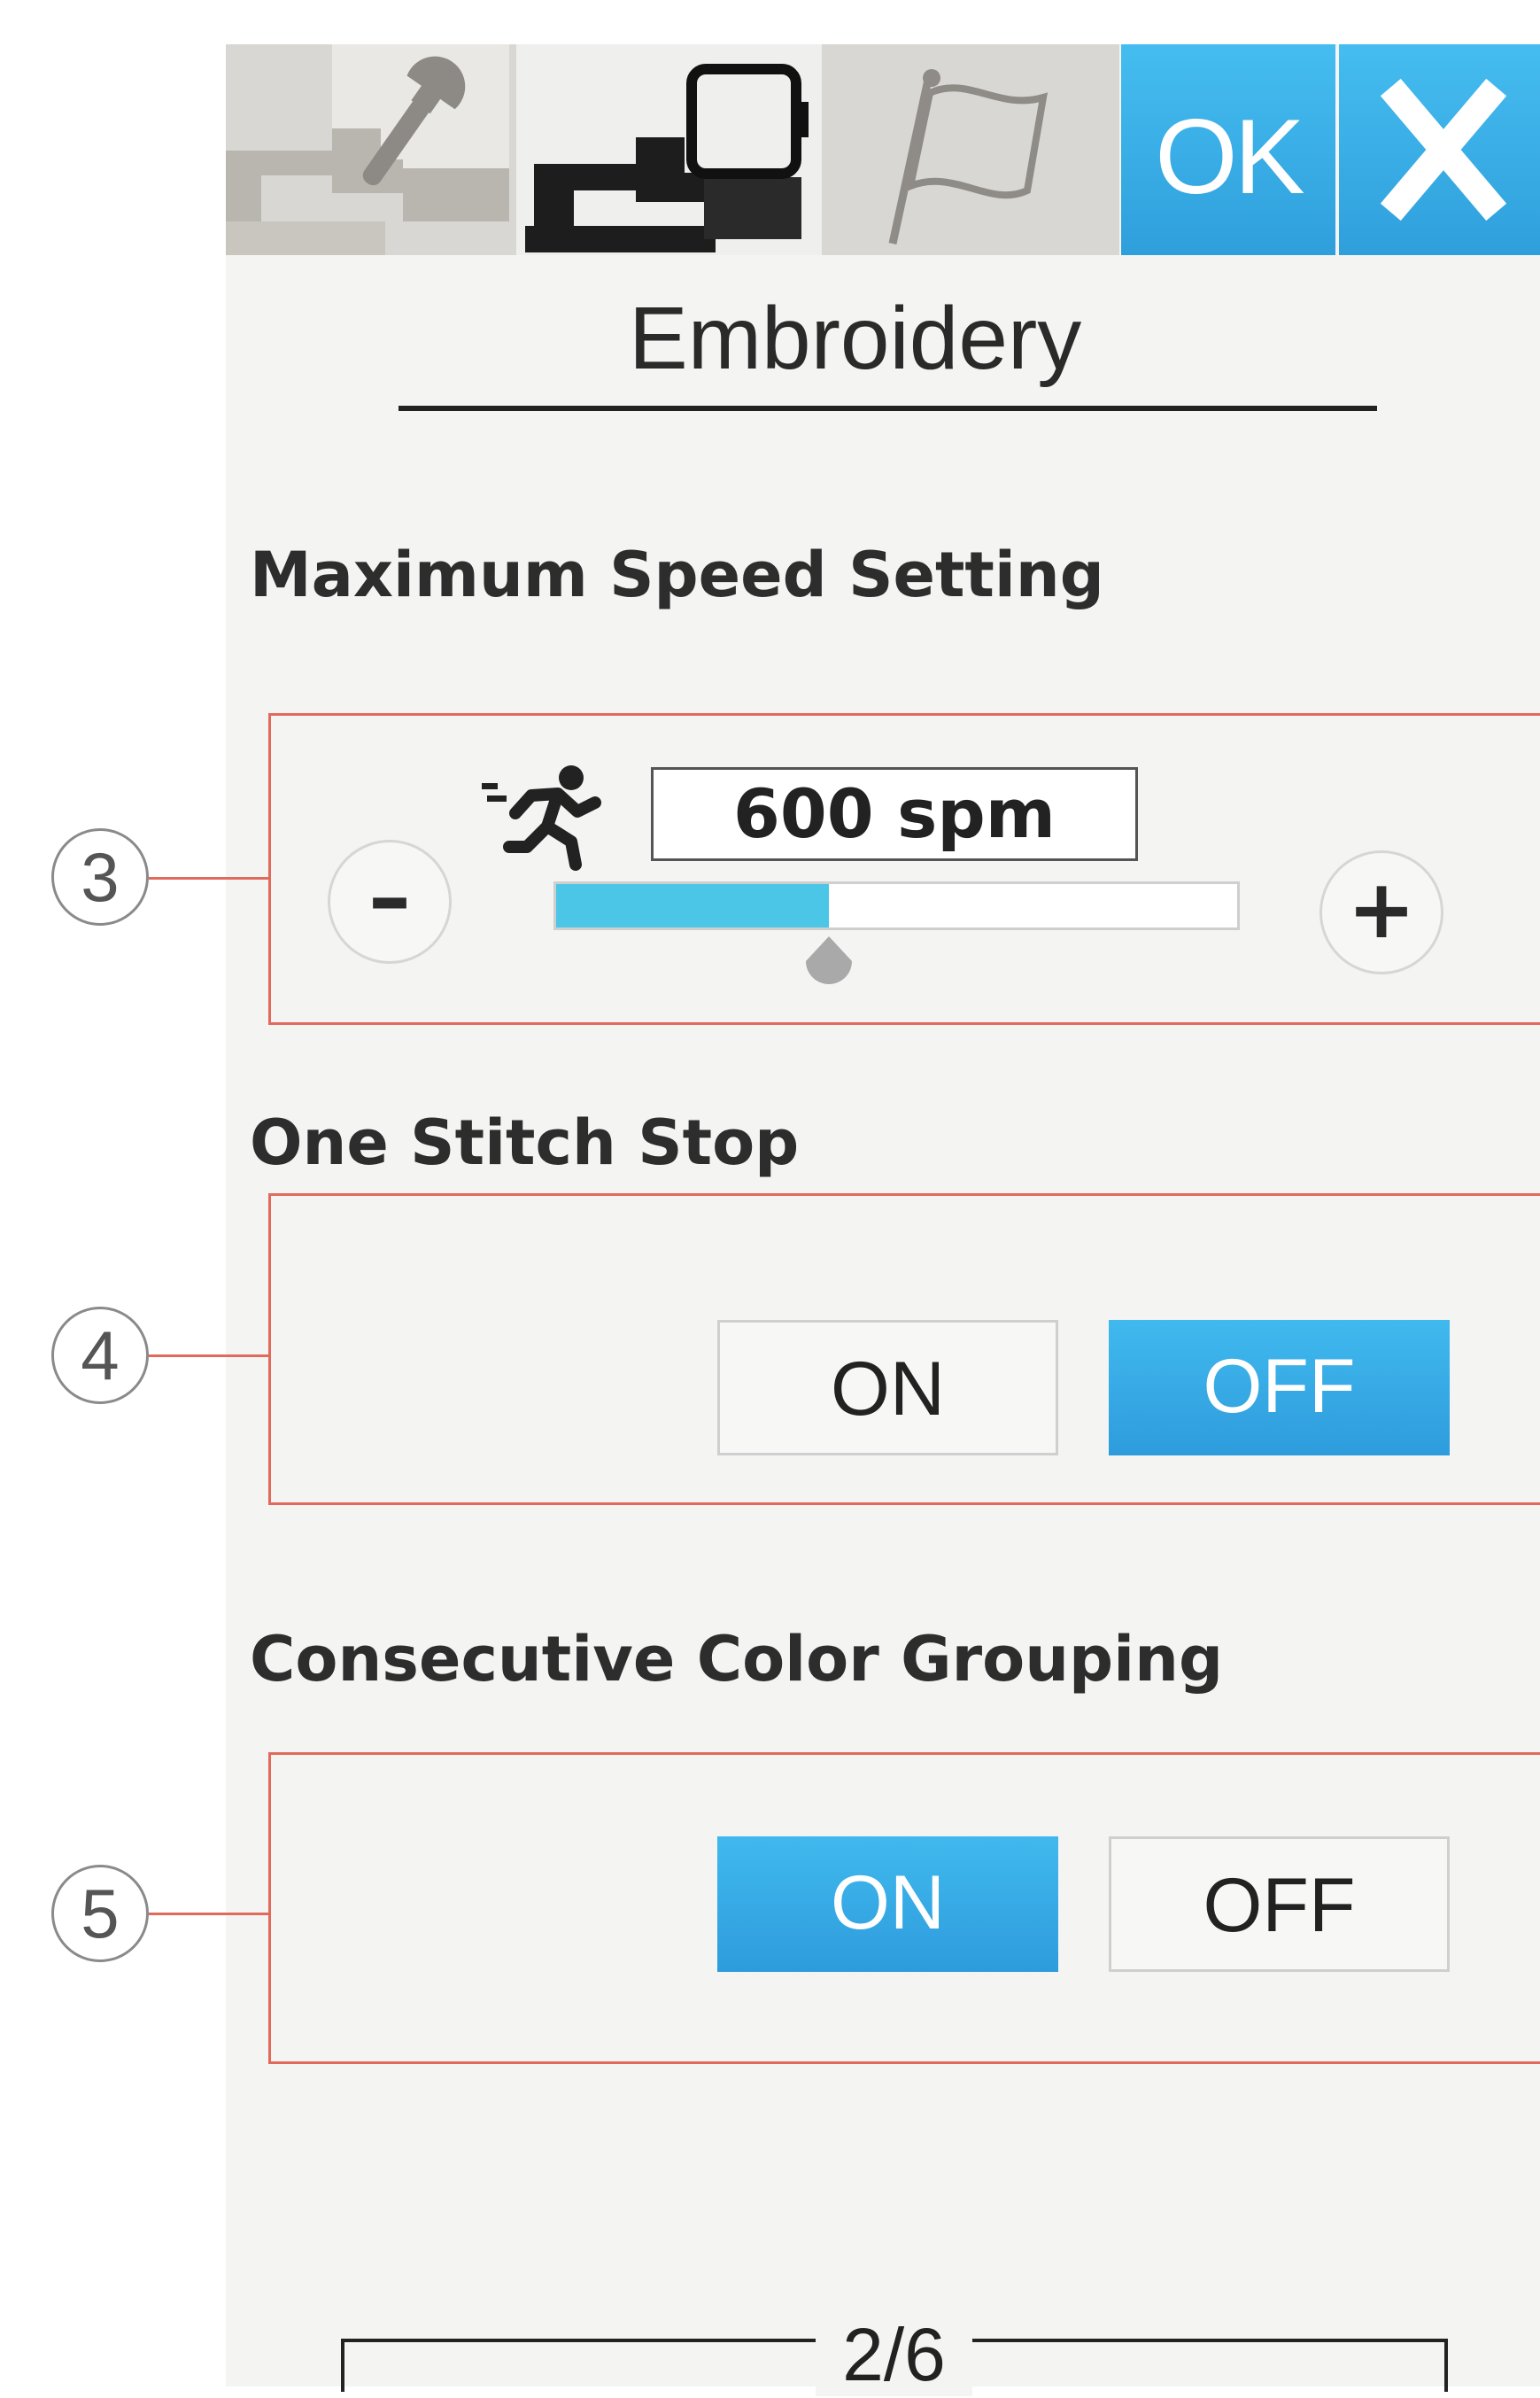 This screenshot has width=1540, height=2398. What do you see at coordinates (100, 1913) in the screenshot?
I see `callout-5: 5` at bounding box center [100, 1913].